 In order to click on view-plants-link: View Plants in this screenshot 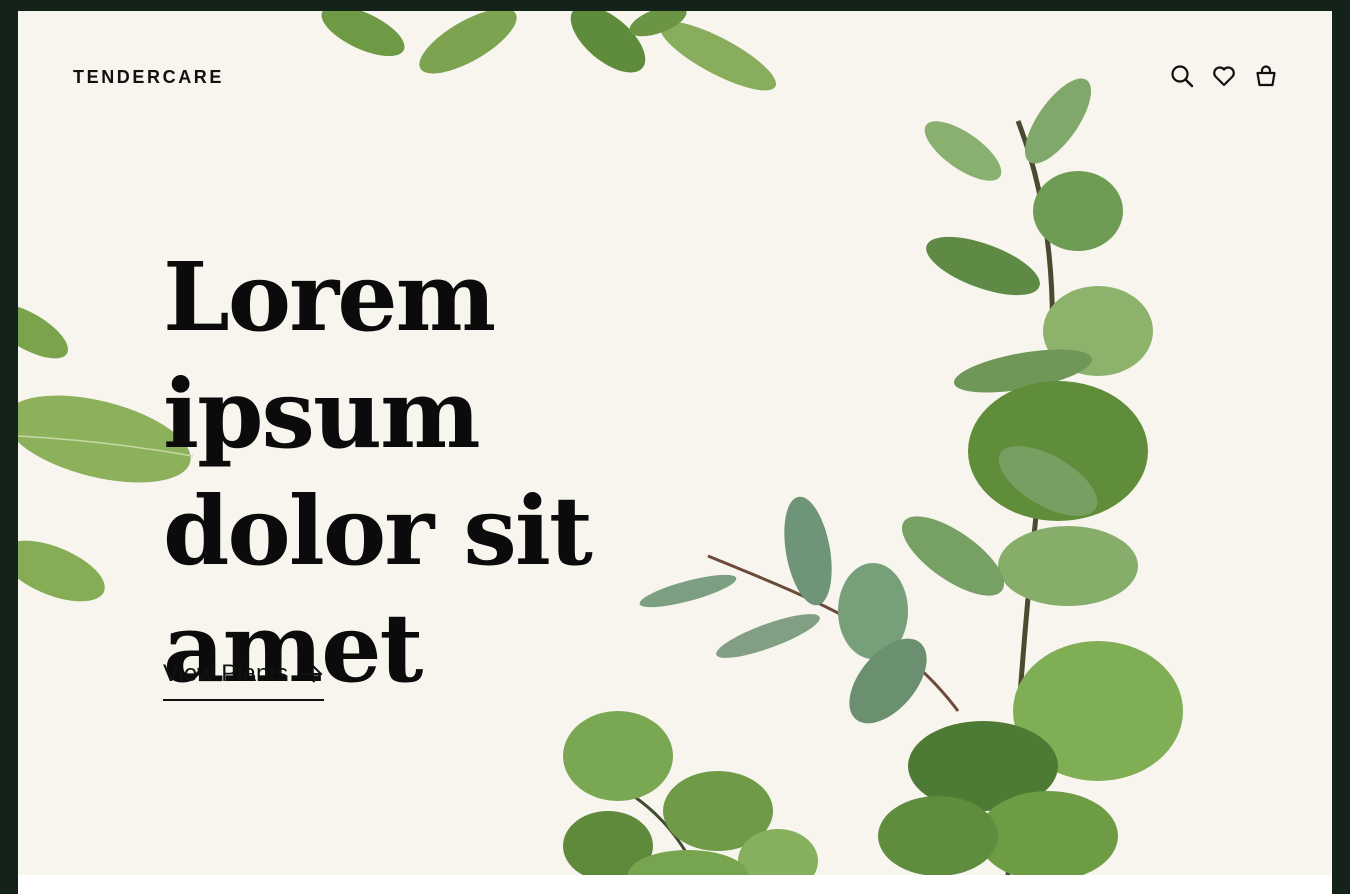, I will do `click(243, 680)`.